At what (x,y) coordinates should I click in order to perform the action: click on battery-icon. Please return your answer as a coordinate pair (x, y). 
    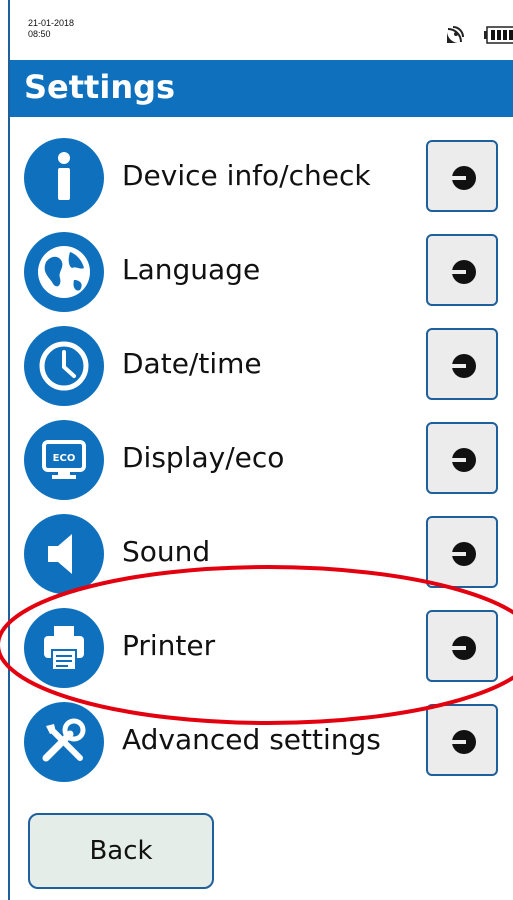
    Looking at the image, I should click on (498, 35).